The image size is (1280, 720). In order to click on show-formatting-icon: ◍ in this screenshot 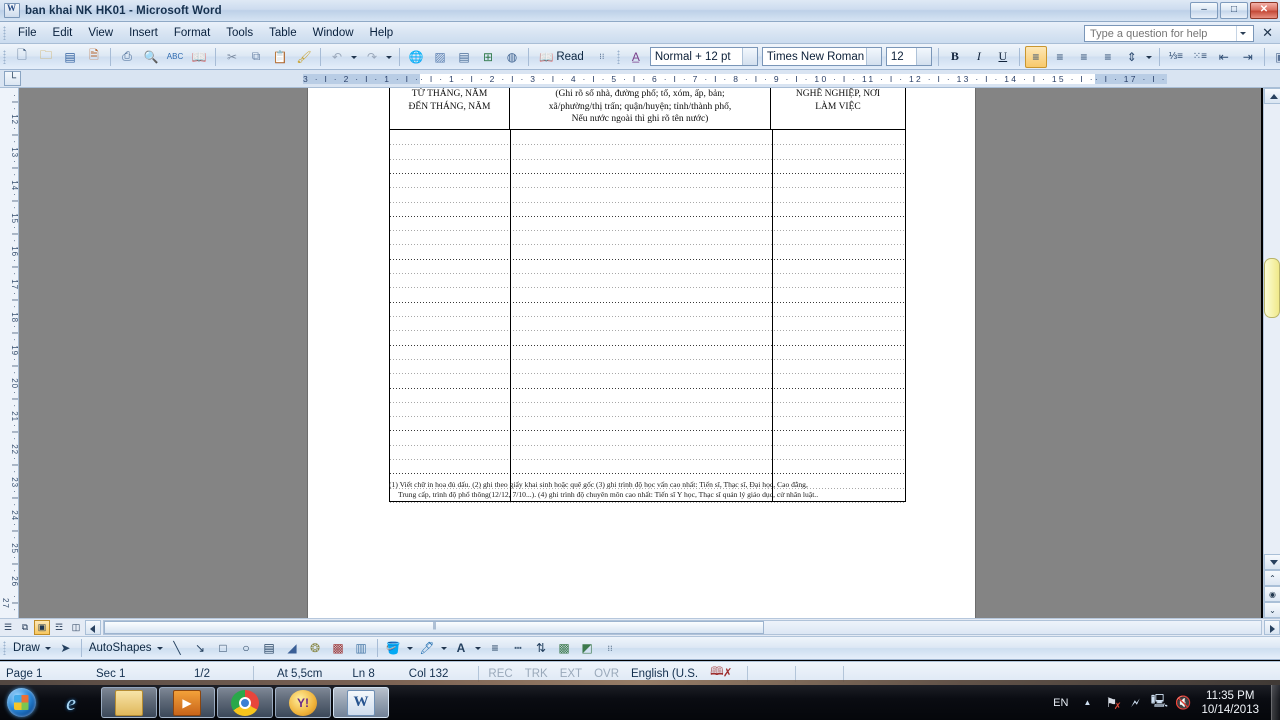, I will do `click(512, 57)`.